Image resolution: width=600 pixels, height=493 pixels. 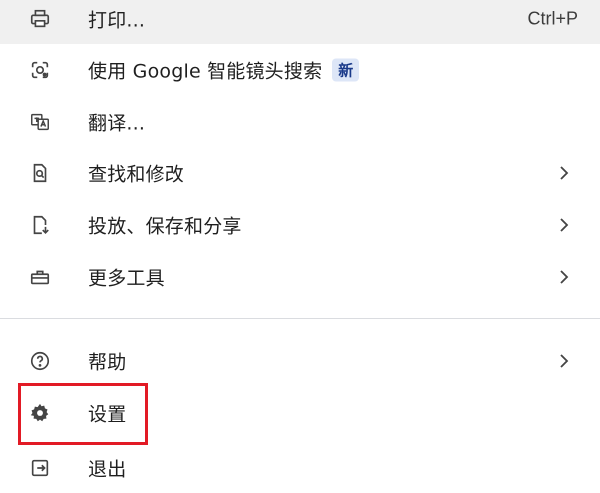 I want to click on menu-item-label: 更多工具, so click(x=126, y=278).